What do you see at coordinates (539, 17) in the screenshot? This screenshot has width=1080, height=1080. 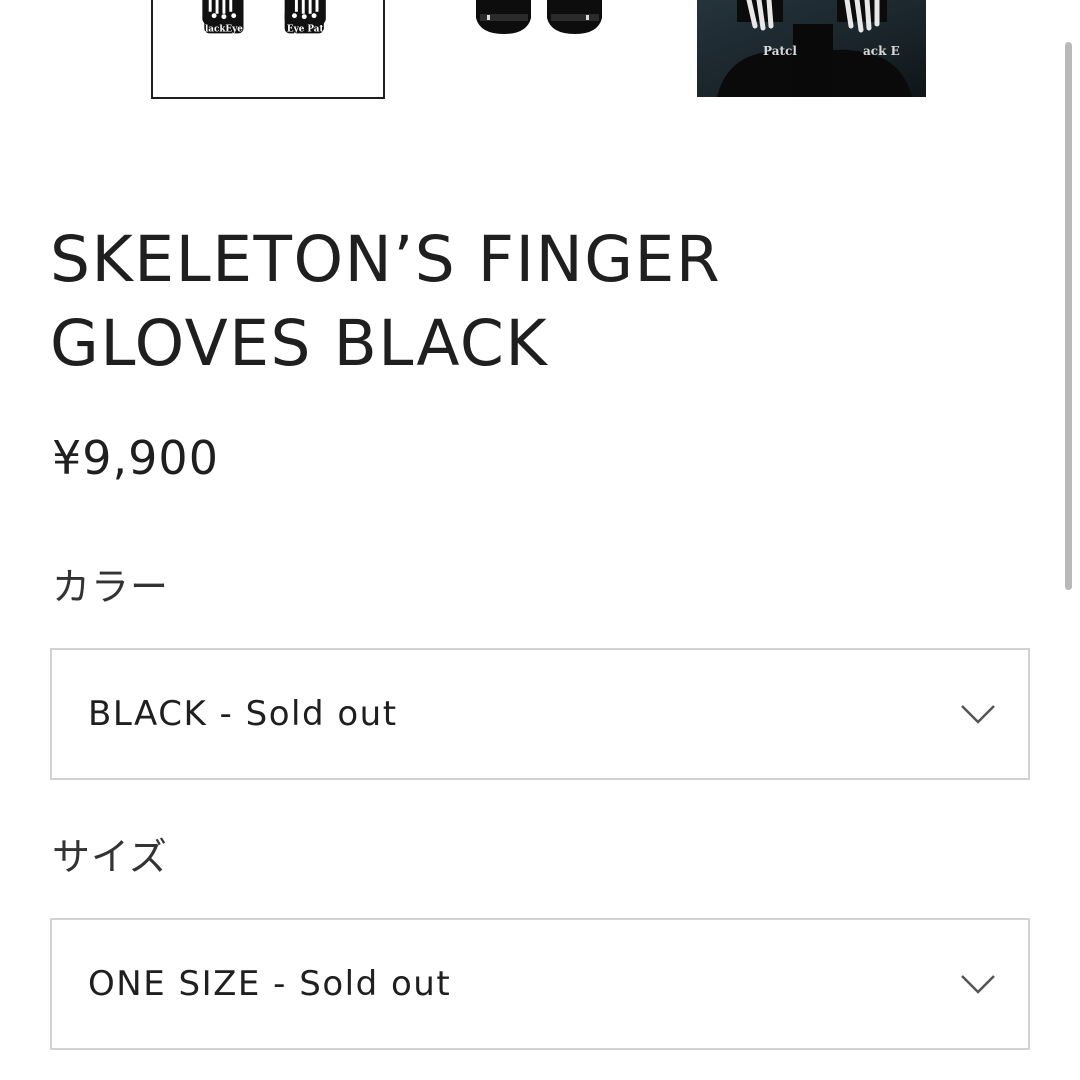 I see `gloves-back-image` at bounding box center [539, 17].